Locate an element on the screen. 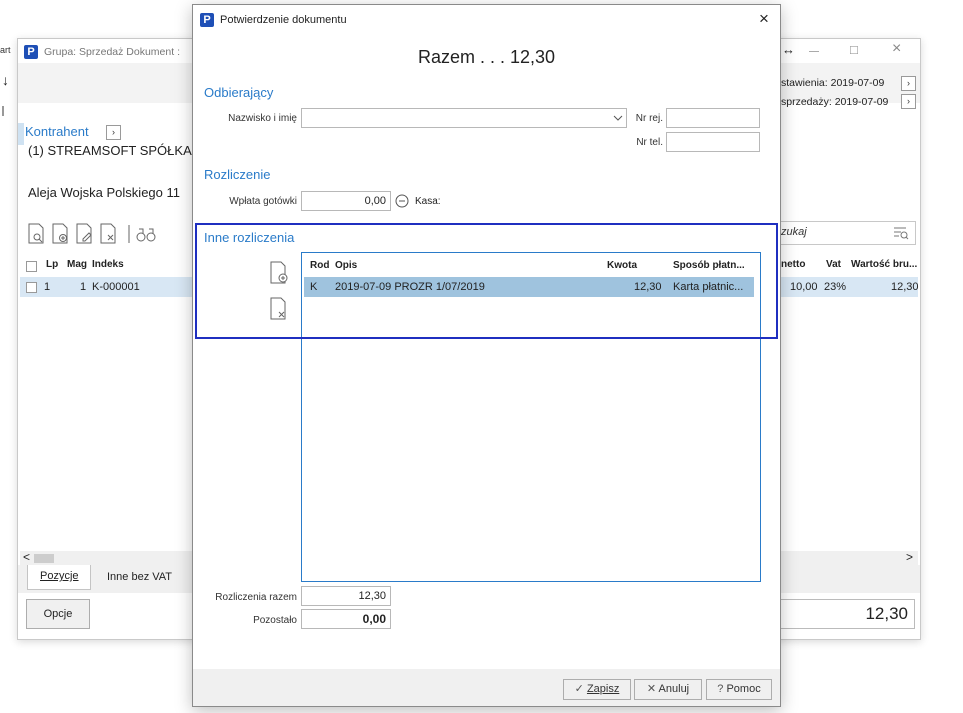 The height and width of the screenshot is (713, 963). remaining-label: Pozostało is located at coordinates (275, 620).